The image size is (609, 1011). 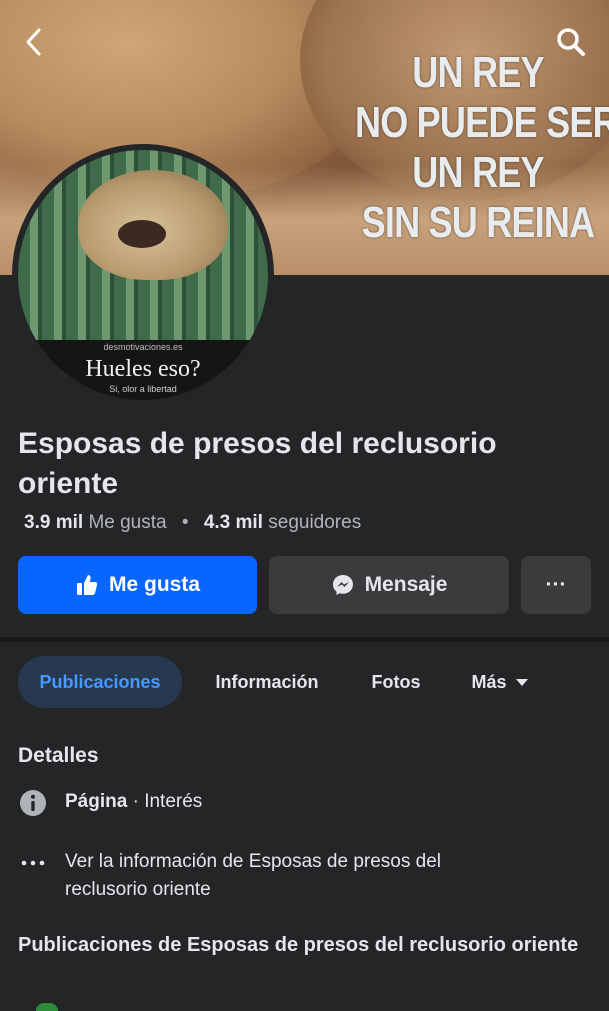 What do you see at coordinates (482, 122) in the screenshot?
I see `cover-text-line: NO PUEDE SER` at bounding box center [482, 122].